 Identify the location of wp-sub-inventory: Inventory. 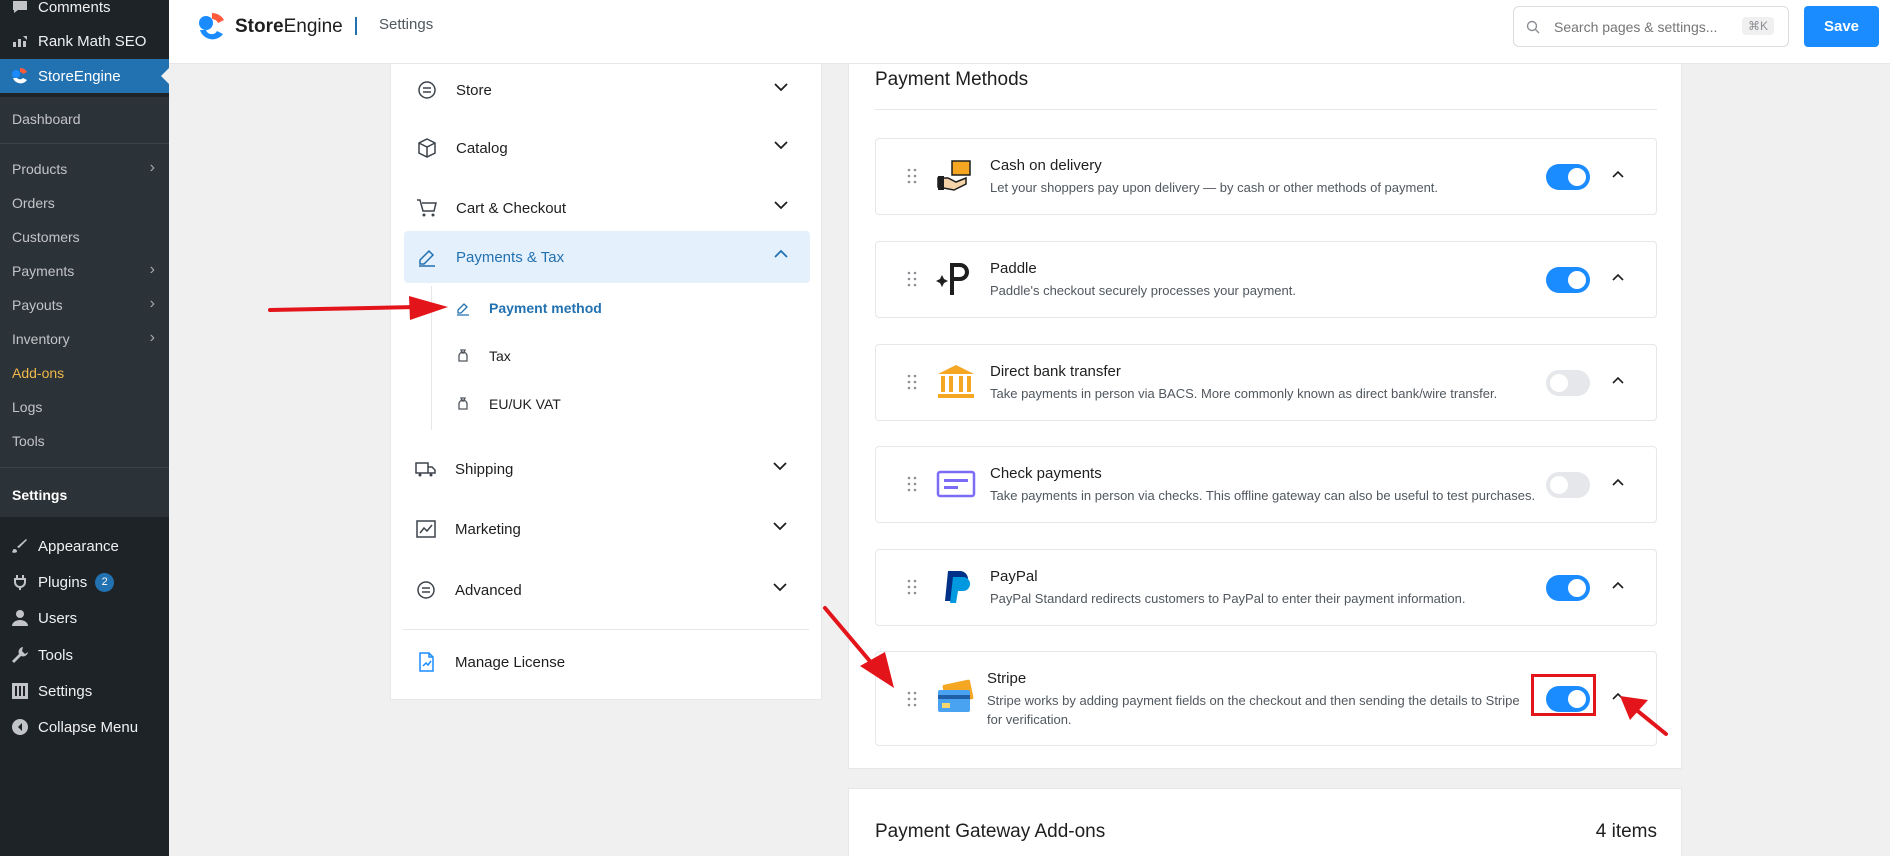
(41, 339).